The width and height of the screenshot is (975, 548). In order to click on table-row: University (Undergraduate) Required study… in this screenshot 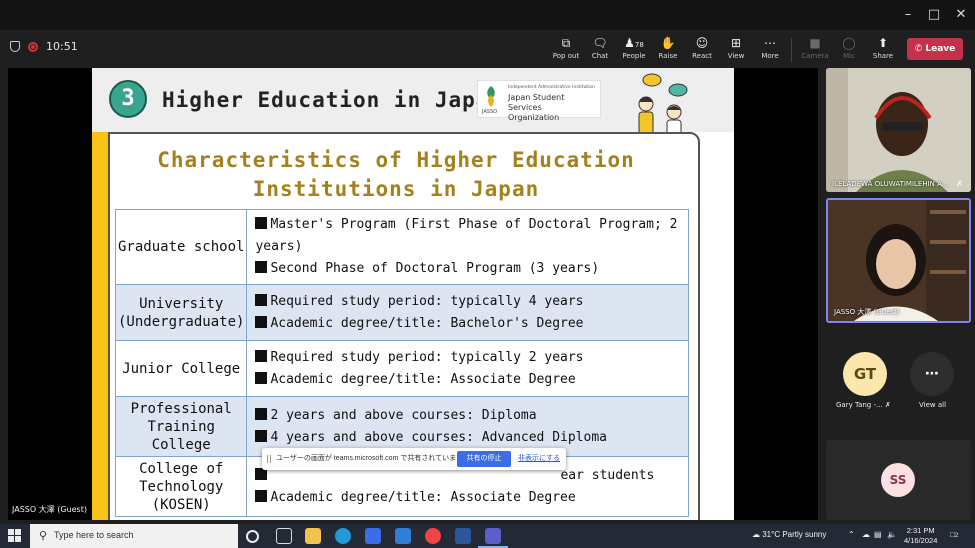, I will do `click(401, 312)`.